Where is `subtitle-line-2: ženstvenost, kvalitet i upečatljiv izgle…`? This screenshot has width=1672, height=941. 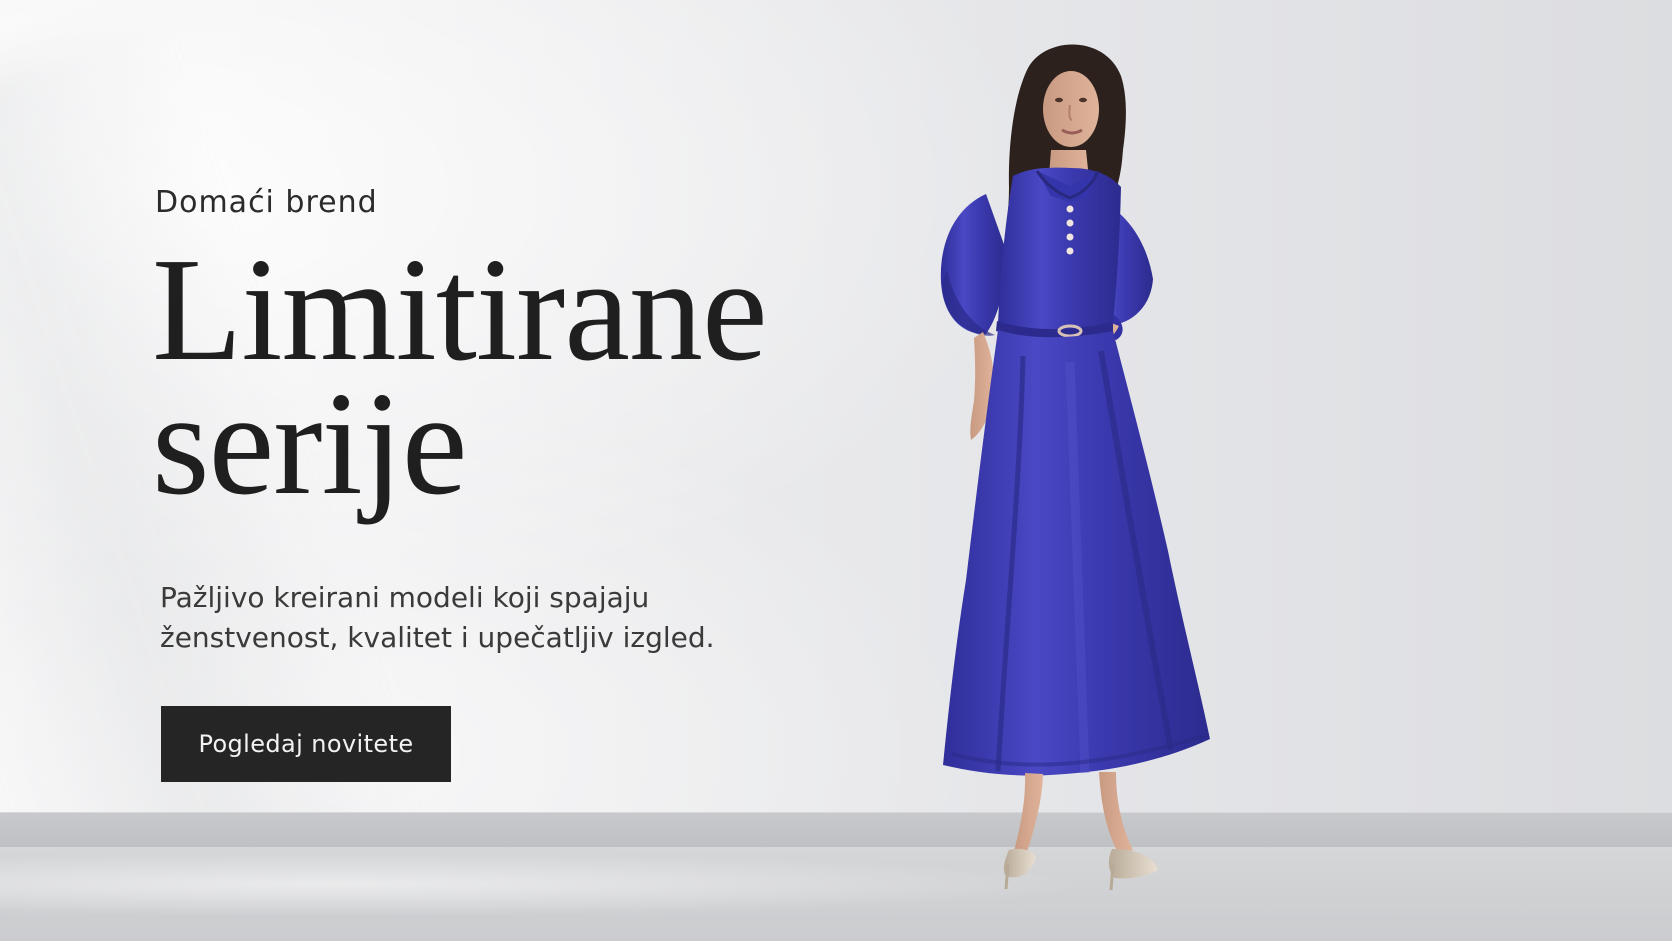 subtitle-line-2: ženstvenost, kvalitet i upečatljiv izgle… is located at coordinates (437, 637).